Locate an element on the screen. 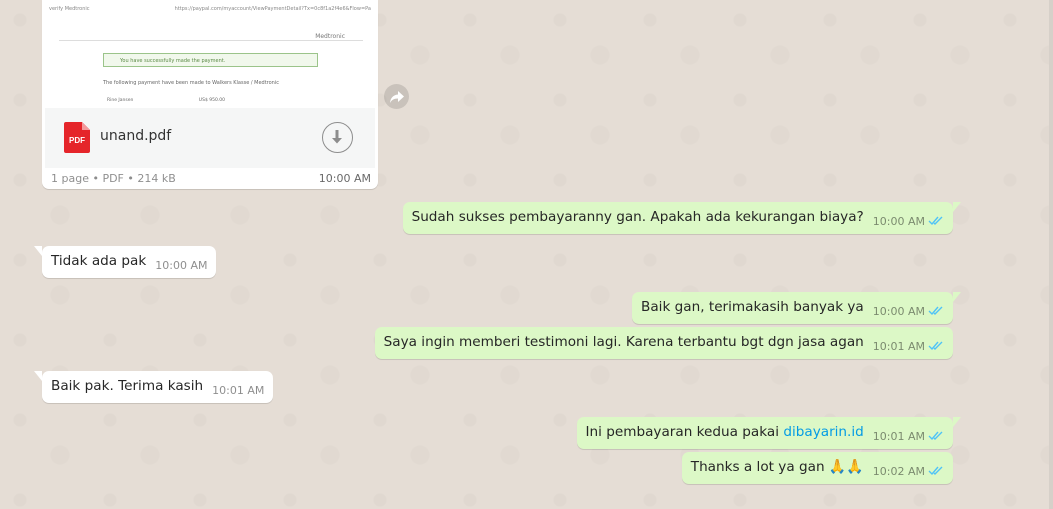  message-meta: 10:02 AM is located at coordinates (908, 471).